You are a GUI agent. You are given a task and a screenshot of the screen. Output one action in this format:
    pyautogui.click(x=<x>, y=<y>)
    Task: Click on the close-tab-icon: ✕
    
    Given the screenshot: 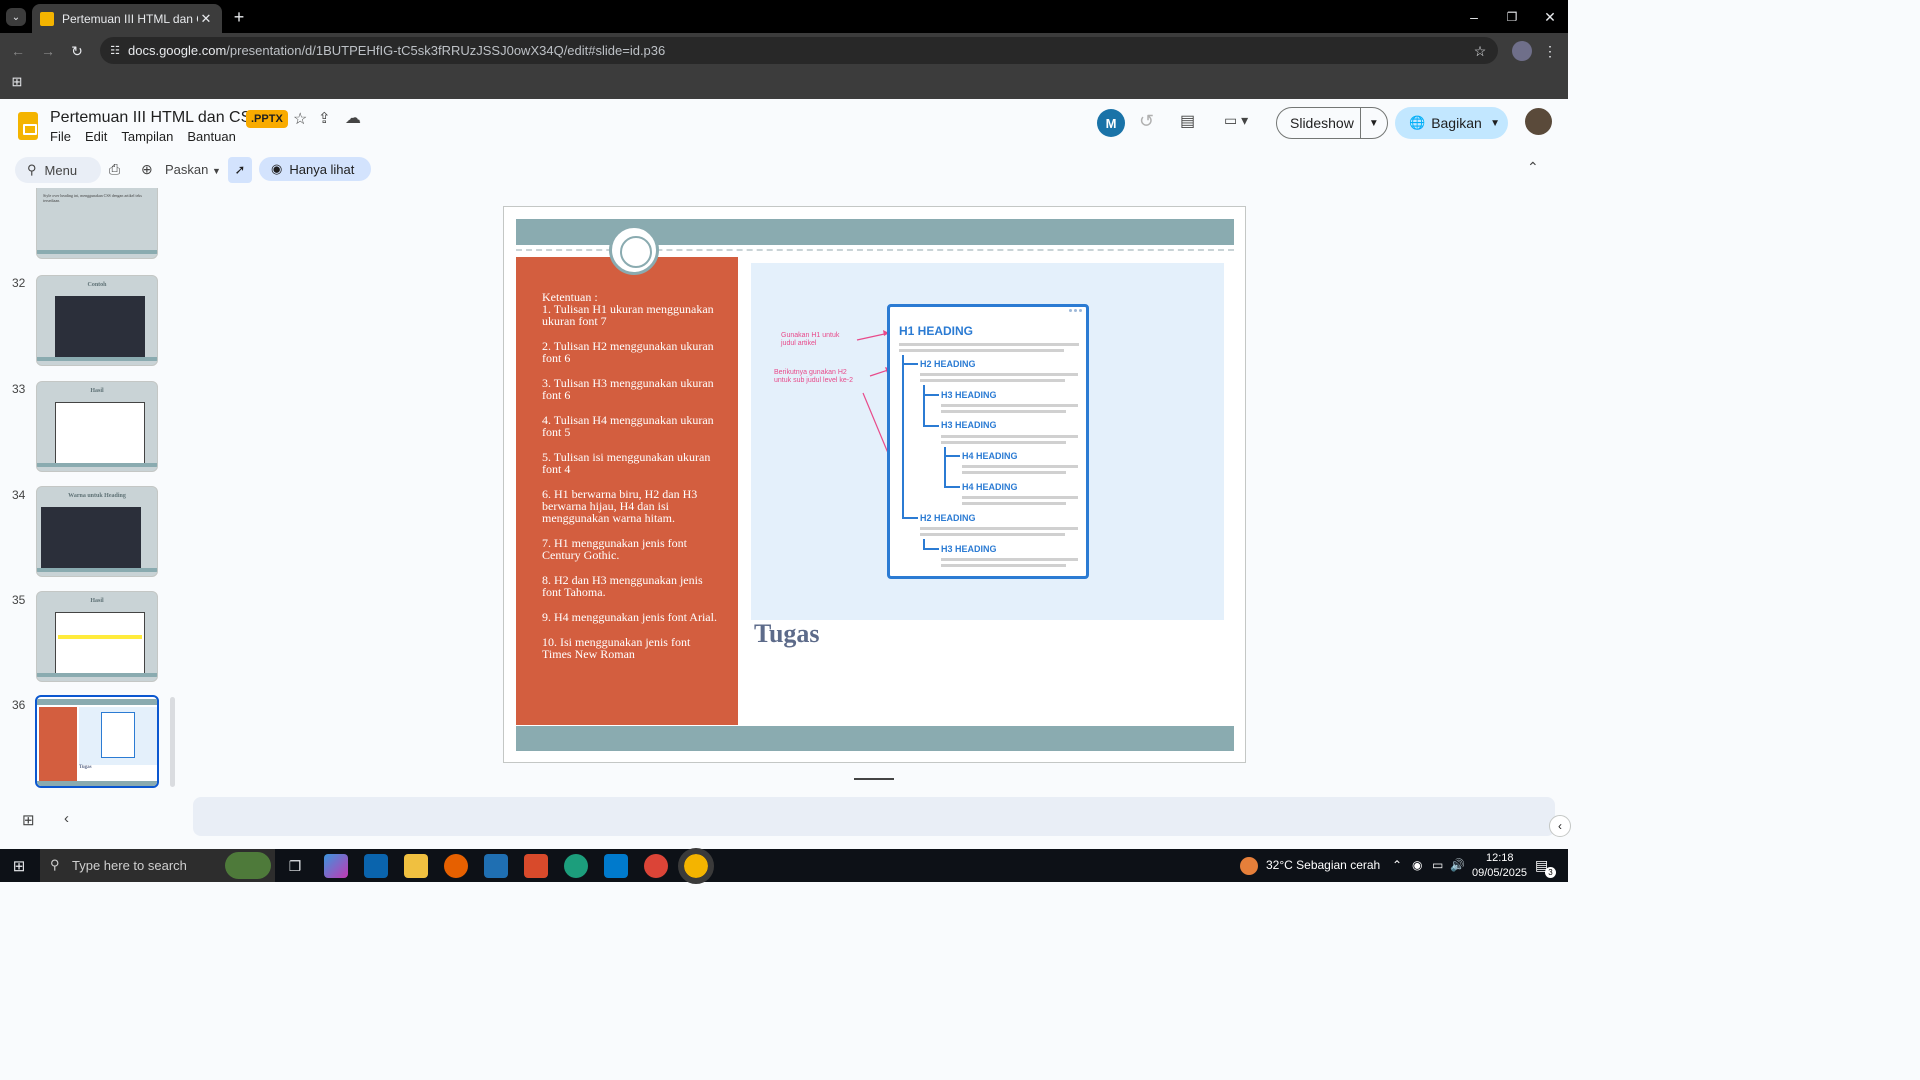 What is the action you would take?
    pyautogui.click(x=206, y=19)
    